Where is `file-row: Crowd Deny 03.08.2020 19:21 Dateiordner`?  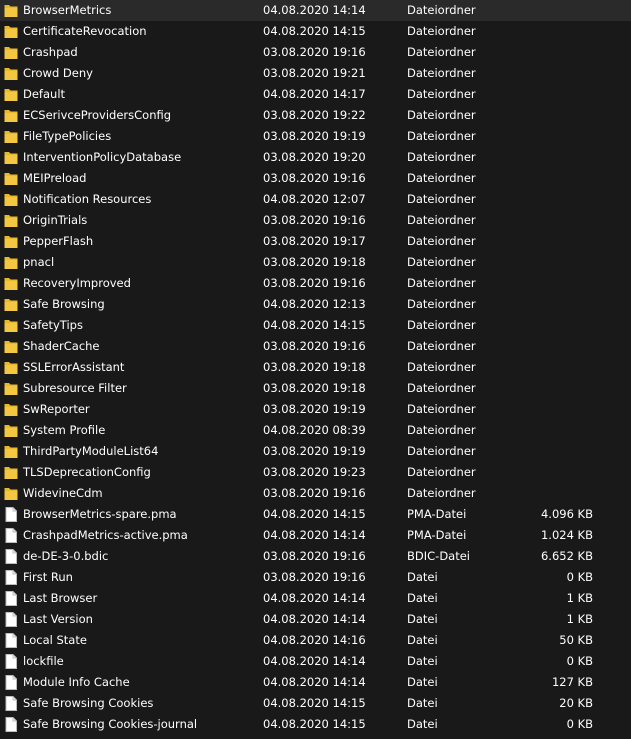
file-row: Crowd Deny 03.08.2020 19:21 Dateiordner is located at coordinates (315, 73).